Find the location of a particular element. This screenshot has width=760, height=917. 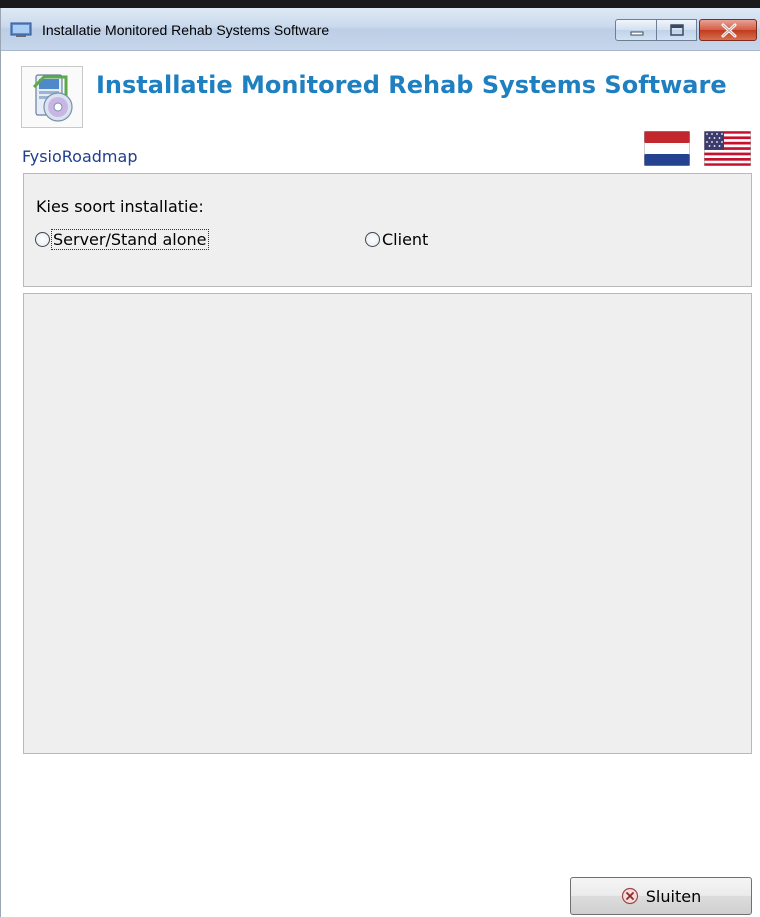

close-window-button is located at coordinates (728, 30).